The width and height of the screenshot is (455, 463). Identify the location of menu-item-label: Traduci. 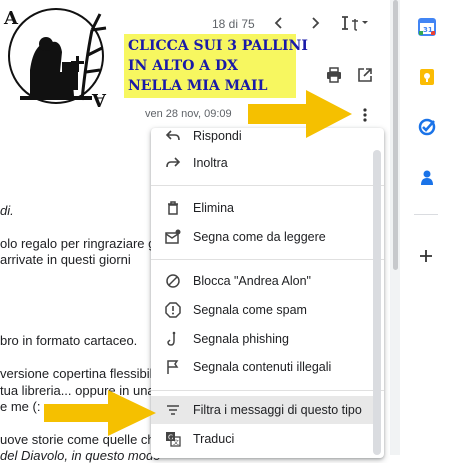
(214, 439).